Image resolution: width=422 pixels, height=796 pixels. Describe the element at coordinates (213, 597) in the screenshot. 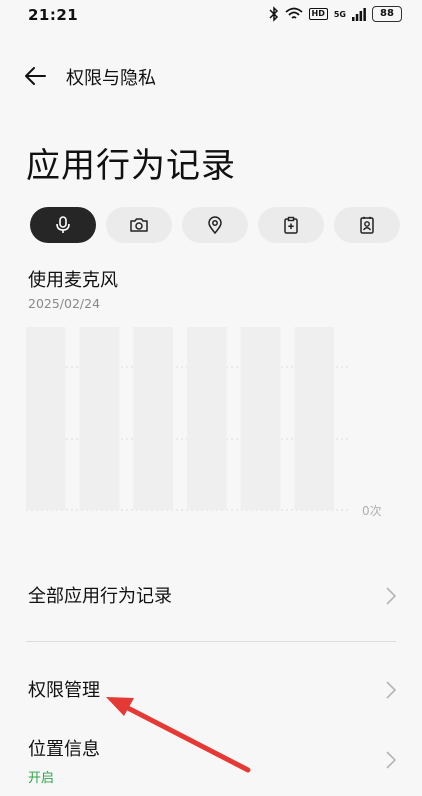

I see `menu-item-all-records: 全部应用行为记录` at that location.